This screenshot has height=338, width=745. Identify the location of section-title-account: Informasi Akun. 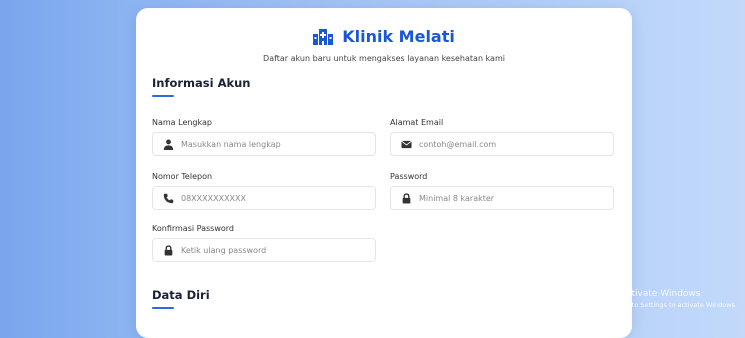
(201, 83).